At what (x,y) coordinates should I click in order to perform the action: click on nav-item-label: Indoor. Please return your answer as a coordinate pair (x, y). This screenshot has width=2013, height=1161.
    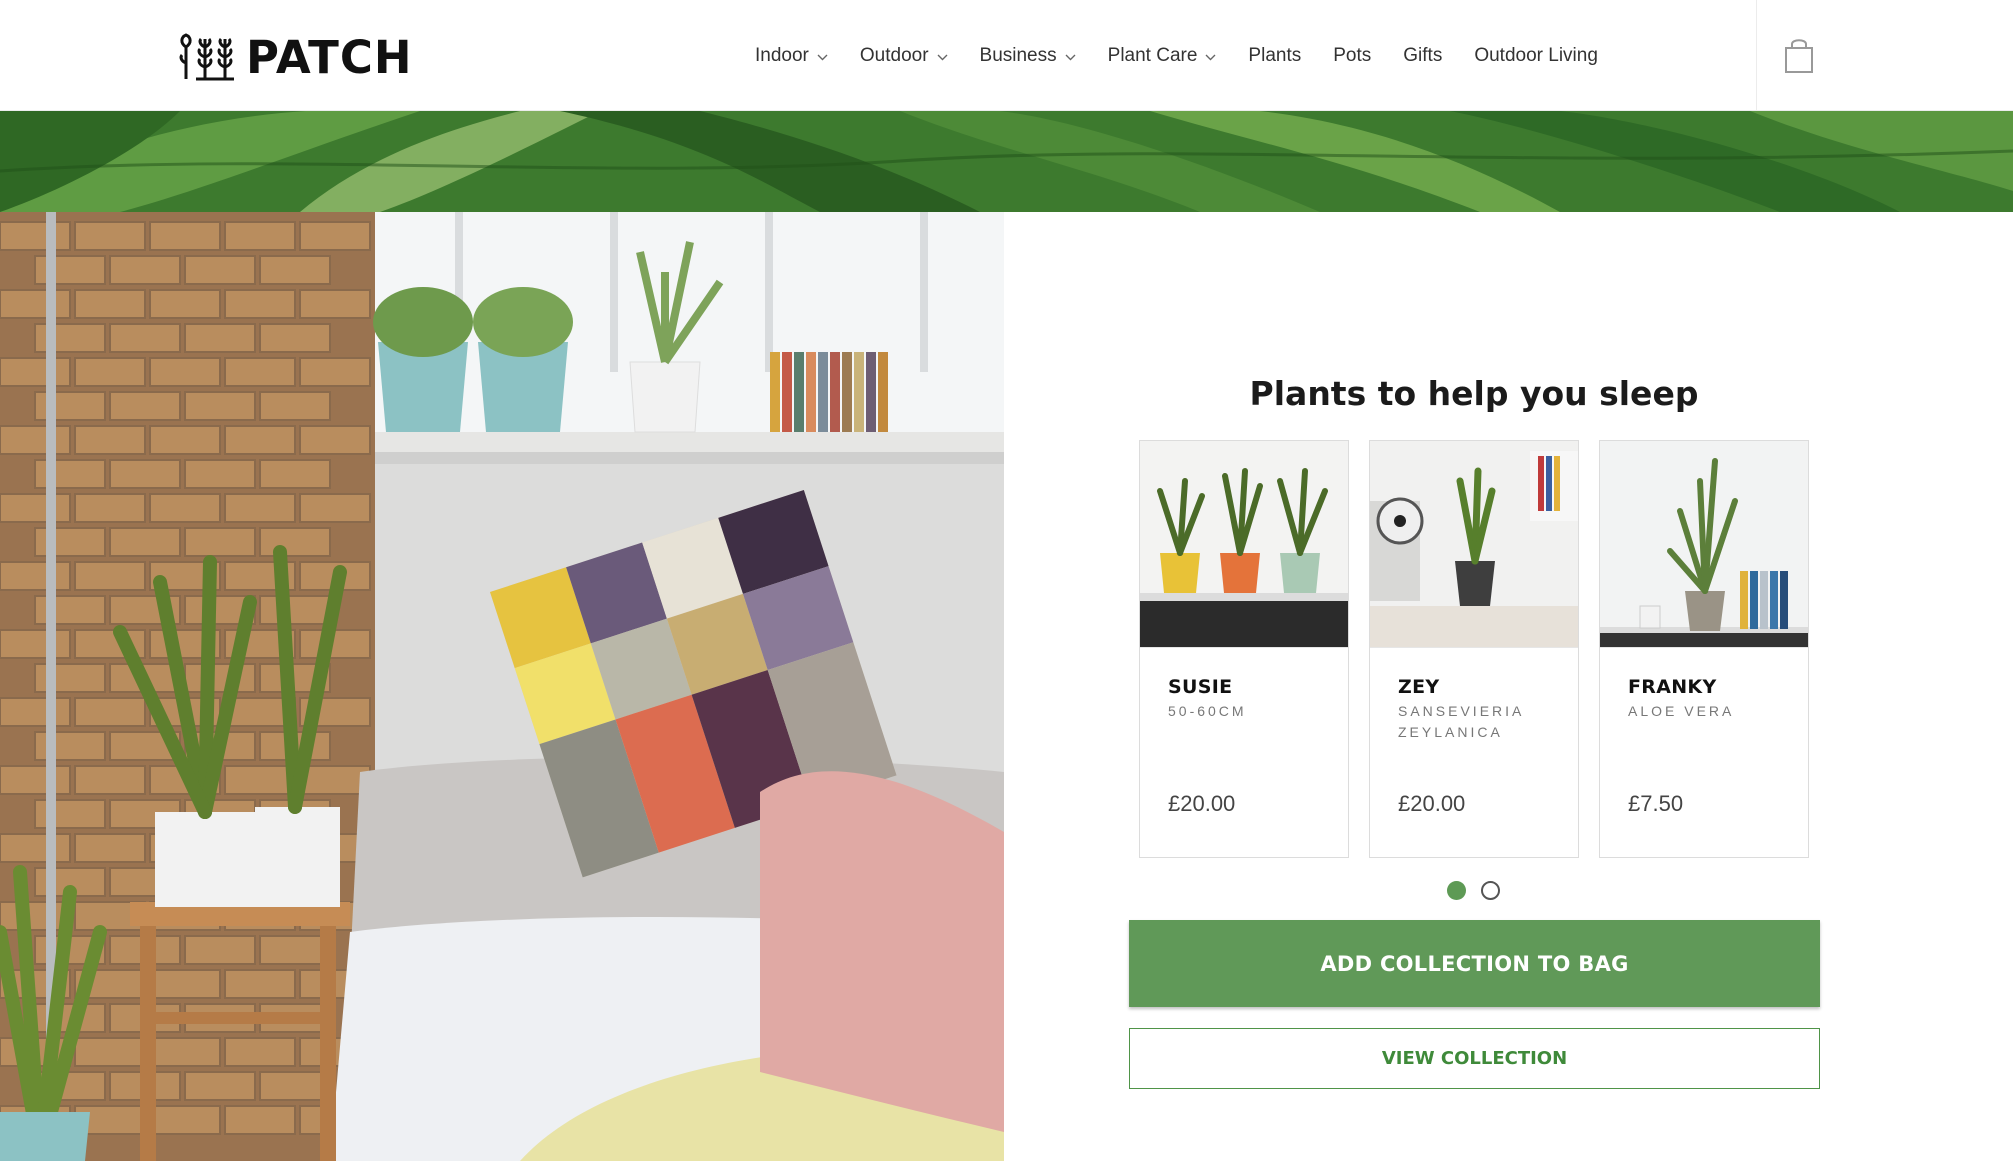
    Looking at the image, I should click on (782, 55).